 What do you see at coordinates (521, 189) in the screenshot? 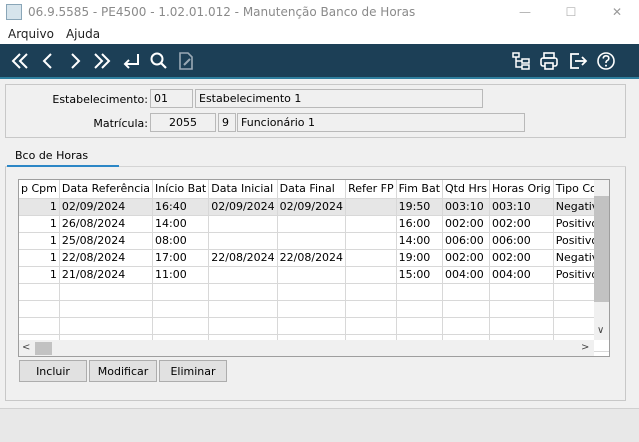
I see `column-header: Horas Orig` at bounding box center [521, 189].